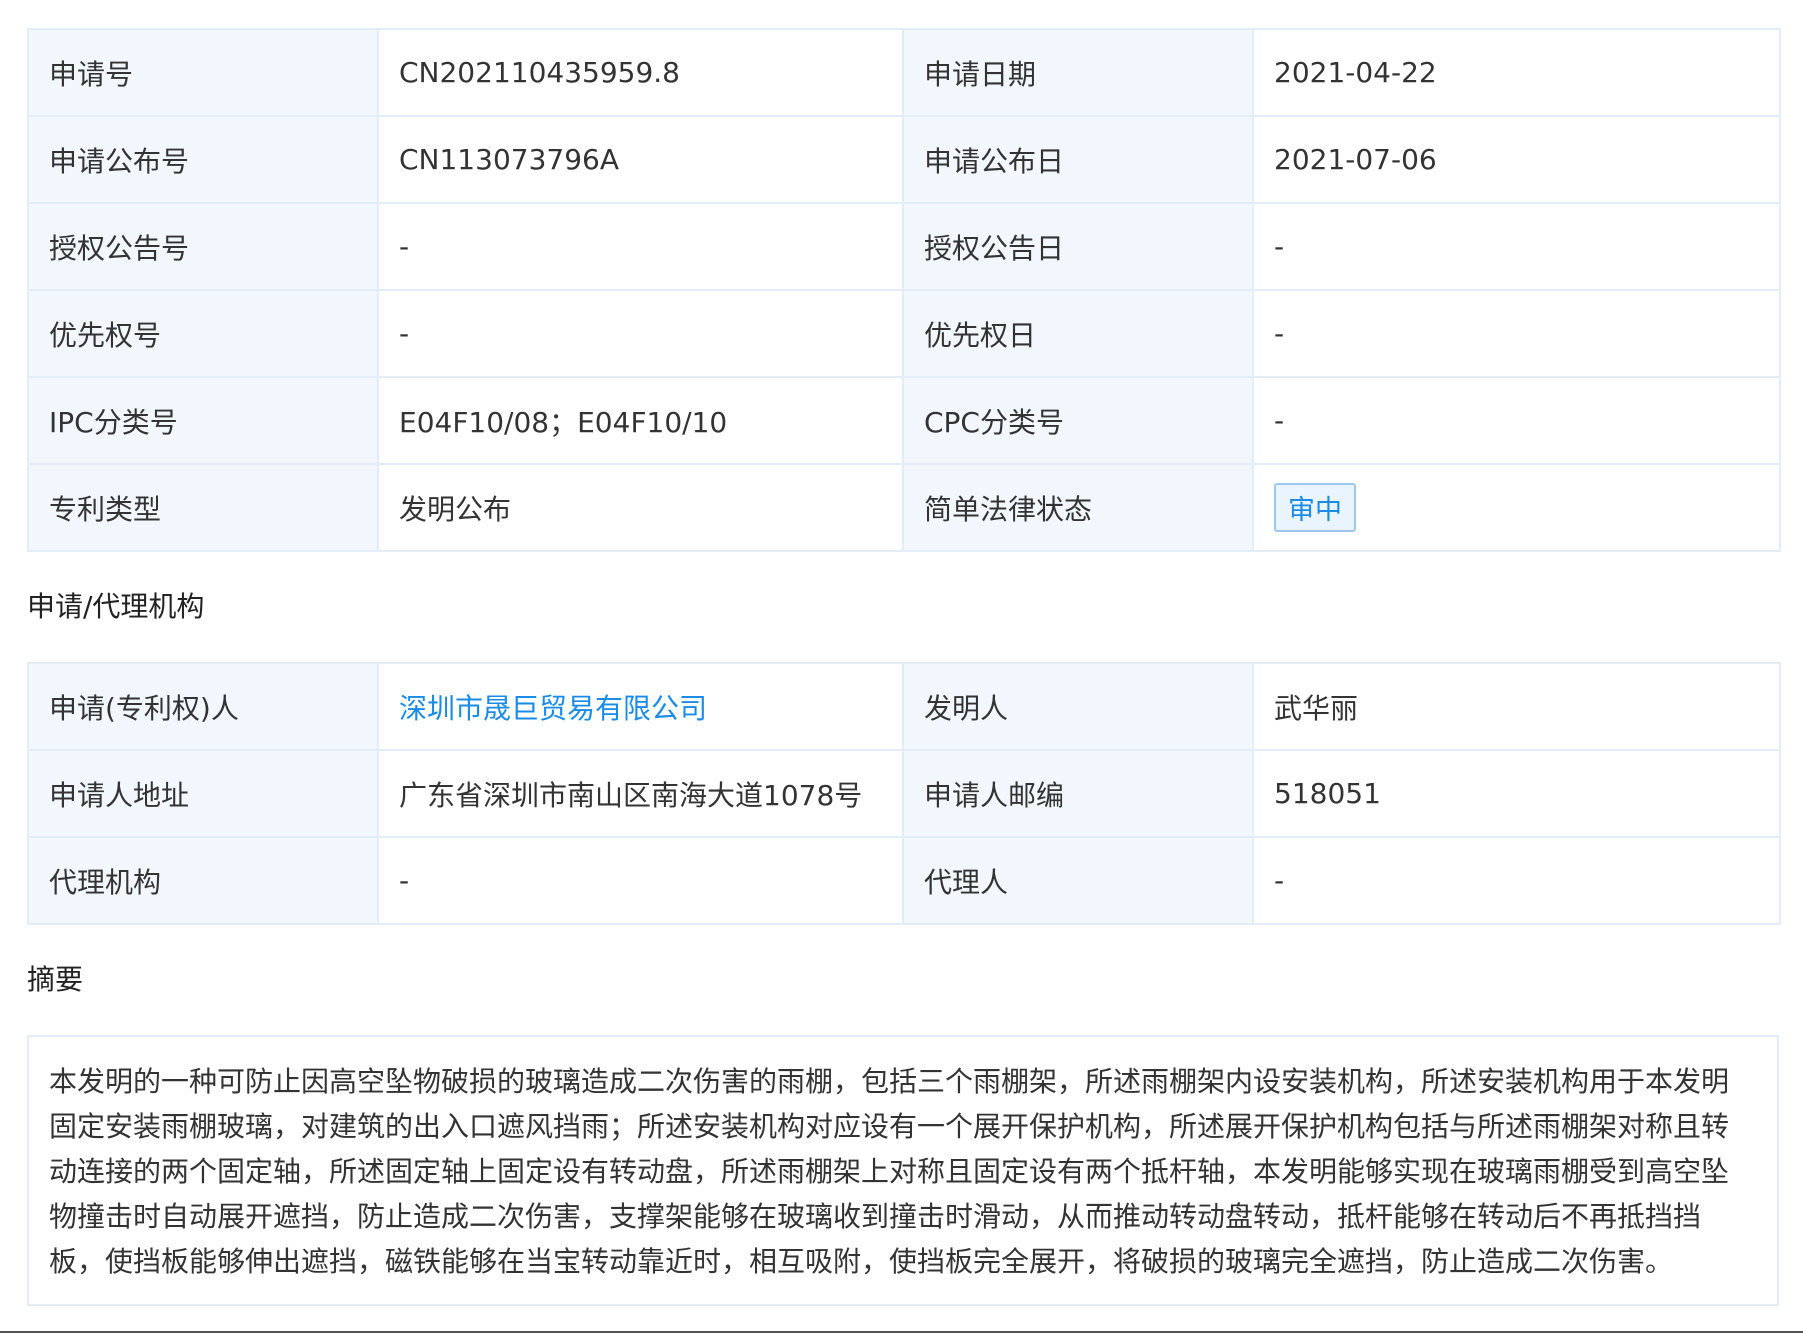 The width and height of the screenshot is (1803, 1333). I want to click on value-patent-type: 发明公布, so click(640, 507).